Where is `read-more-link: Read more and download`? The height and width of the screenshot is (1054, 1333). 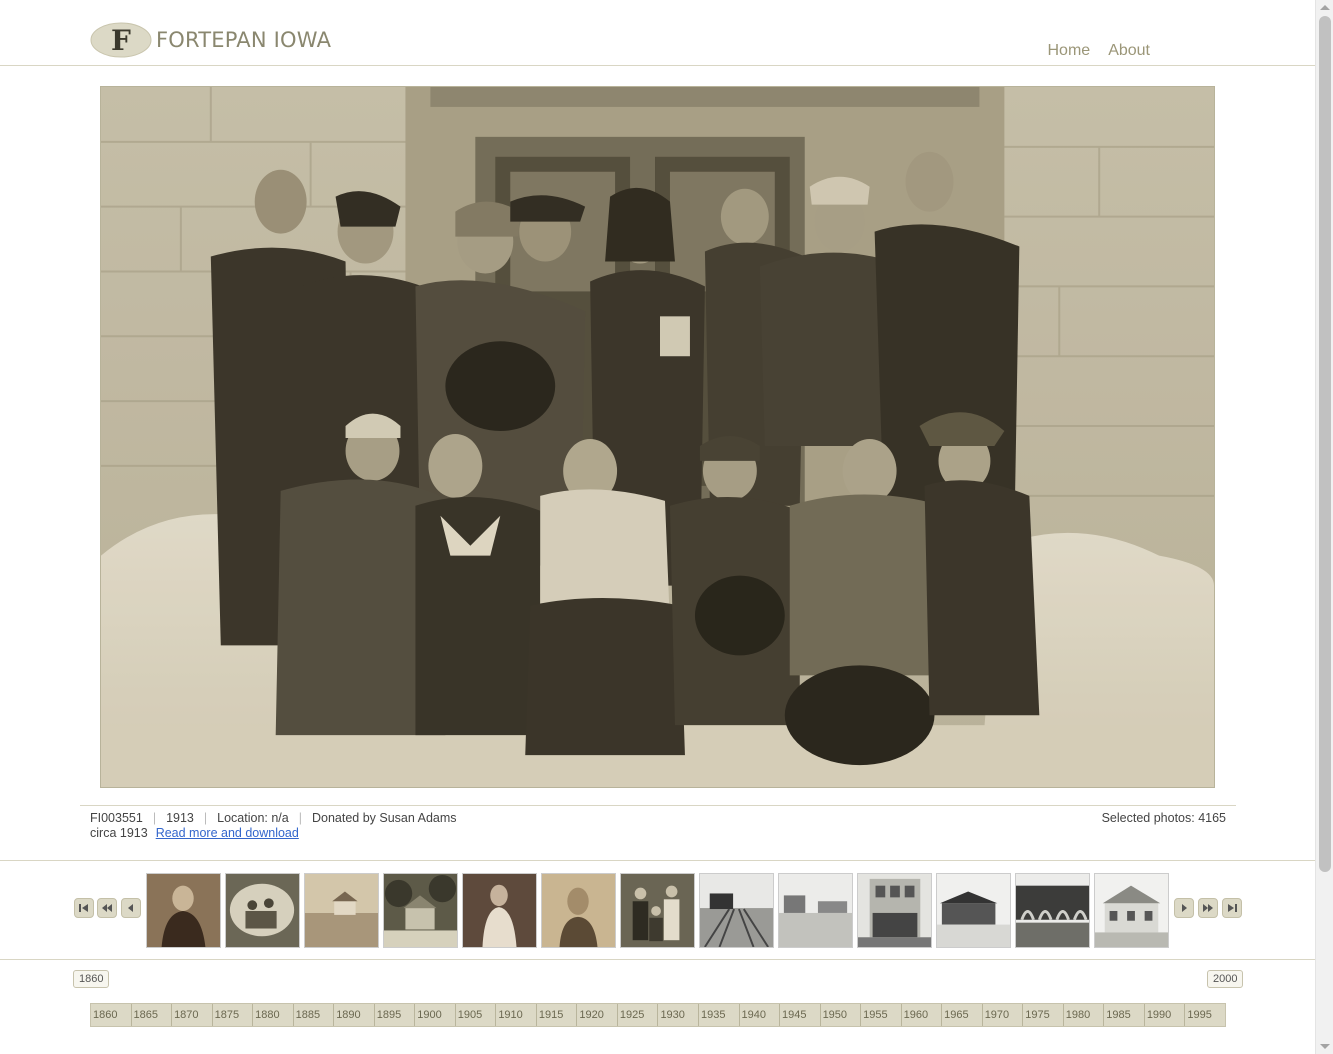 read-more-link: Read more and download is located at coordinates (227, 833).